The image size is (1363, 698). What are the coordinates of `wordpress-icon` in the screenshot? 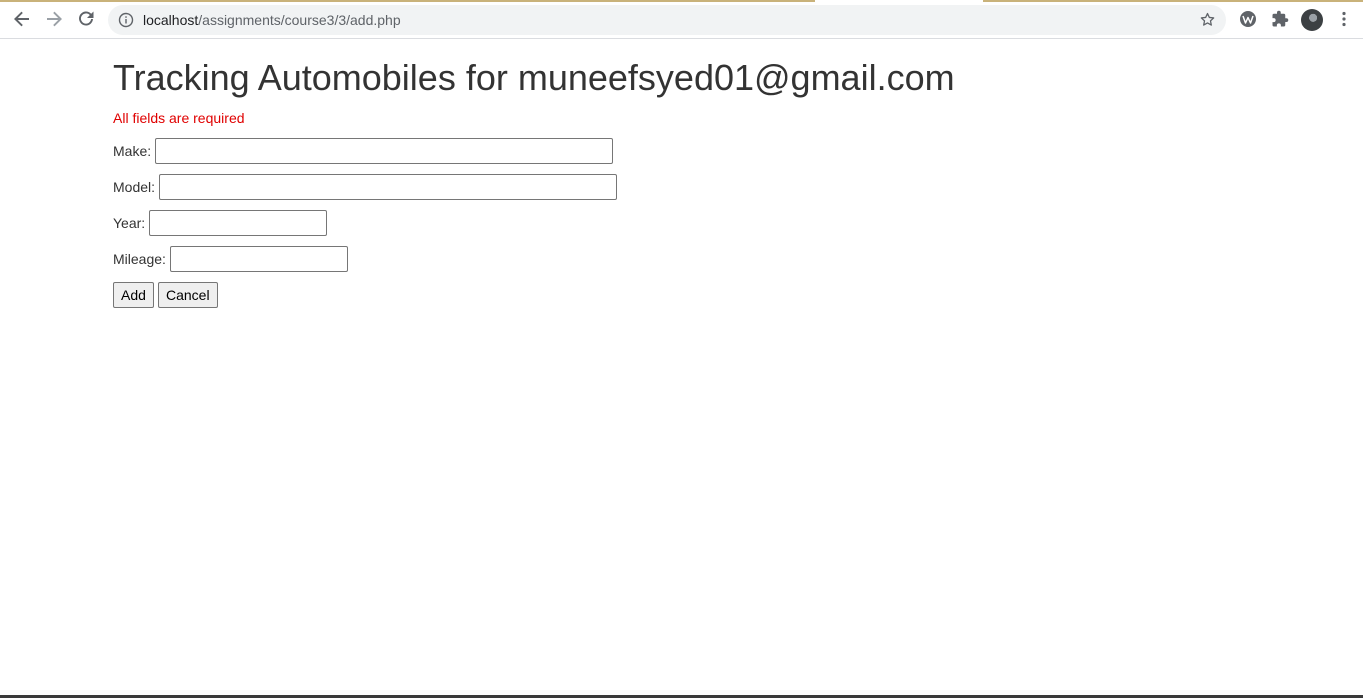 It's located at (1248, 19).